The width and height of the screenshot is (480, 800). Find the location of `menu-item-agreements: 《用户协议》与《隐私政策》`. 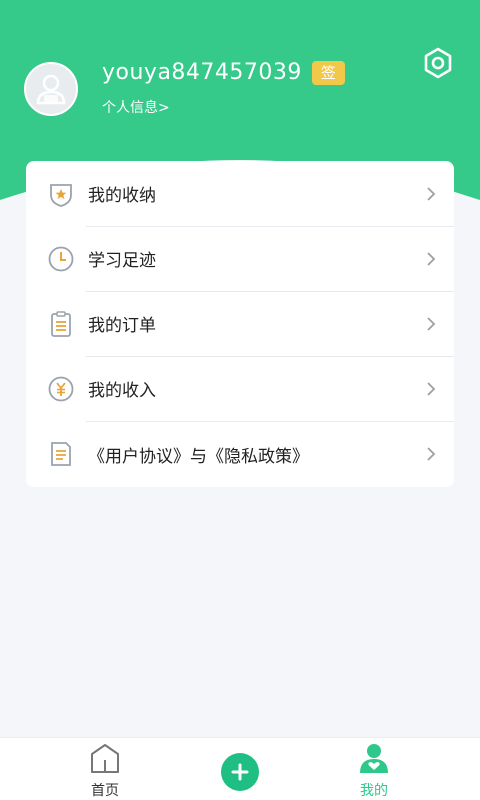

menu-item-agreements: 《用户协议》与《隐私政策》 is located at coordinates (240, 454).